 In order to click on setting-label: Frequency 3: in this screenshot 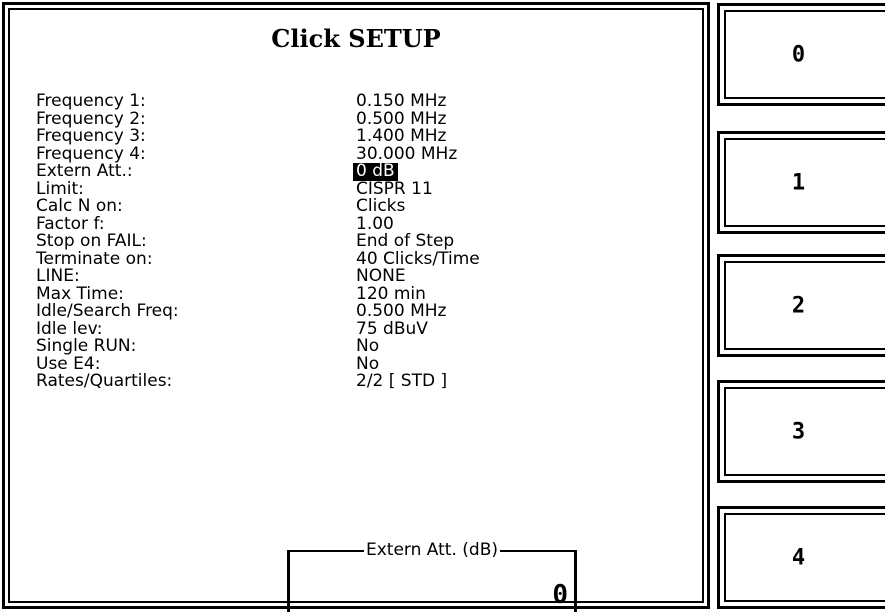, I will do `click(91, 136)`.